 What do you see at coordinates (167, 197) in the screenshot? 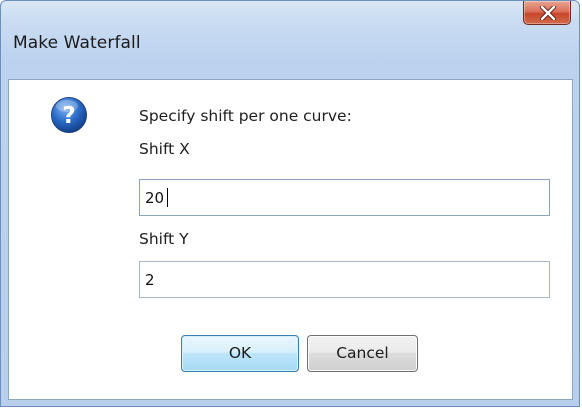
I see `text-caret` at bounding box center [167, 197].